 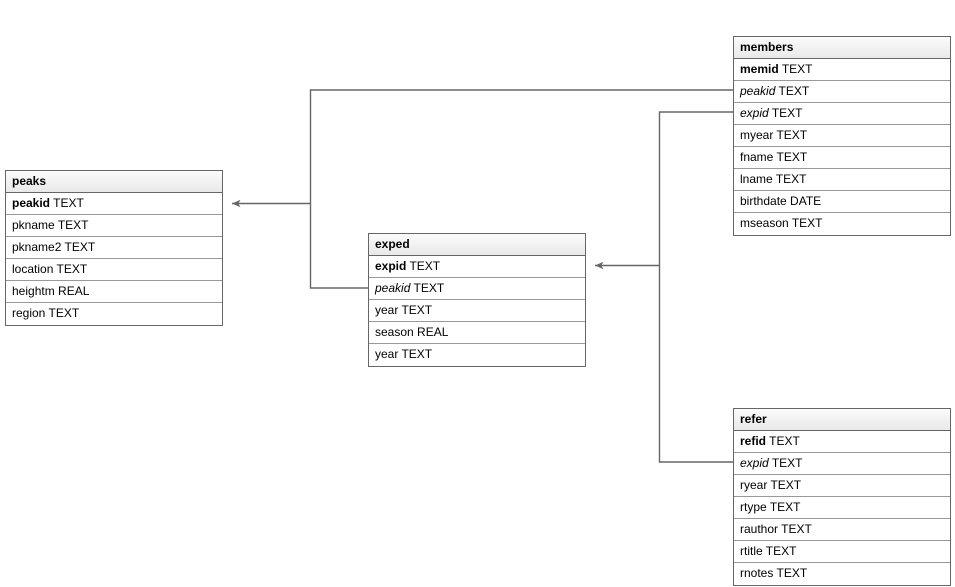 What do you see at coordinates (751, 551) in the screenshot?
I see `field-name: rtitle` at bounding box center [751, 551].